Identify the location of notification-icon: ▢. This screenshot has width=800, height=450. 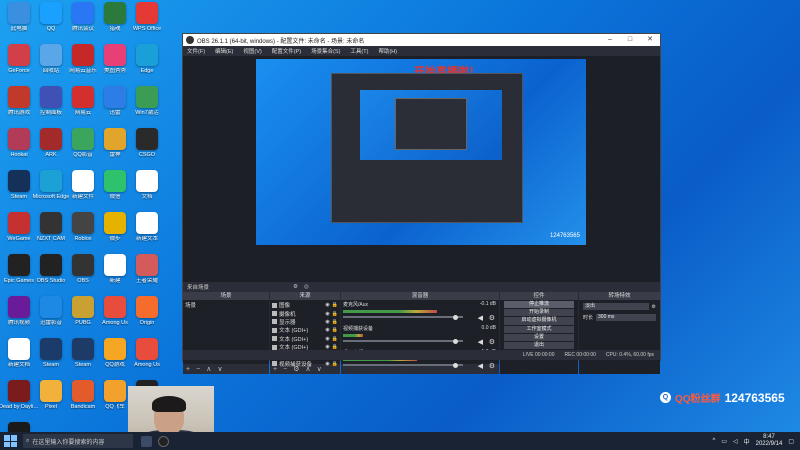
(791, 441).